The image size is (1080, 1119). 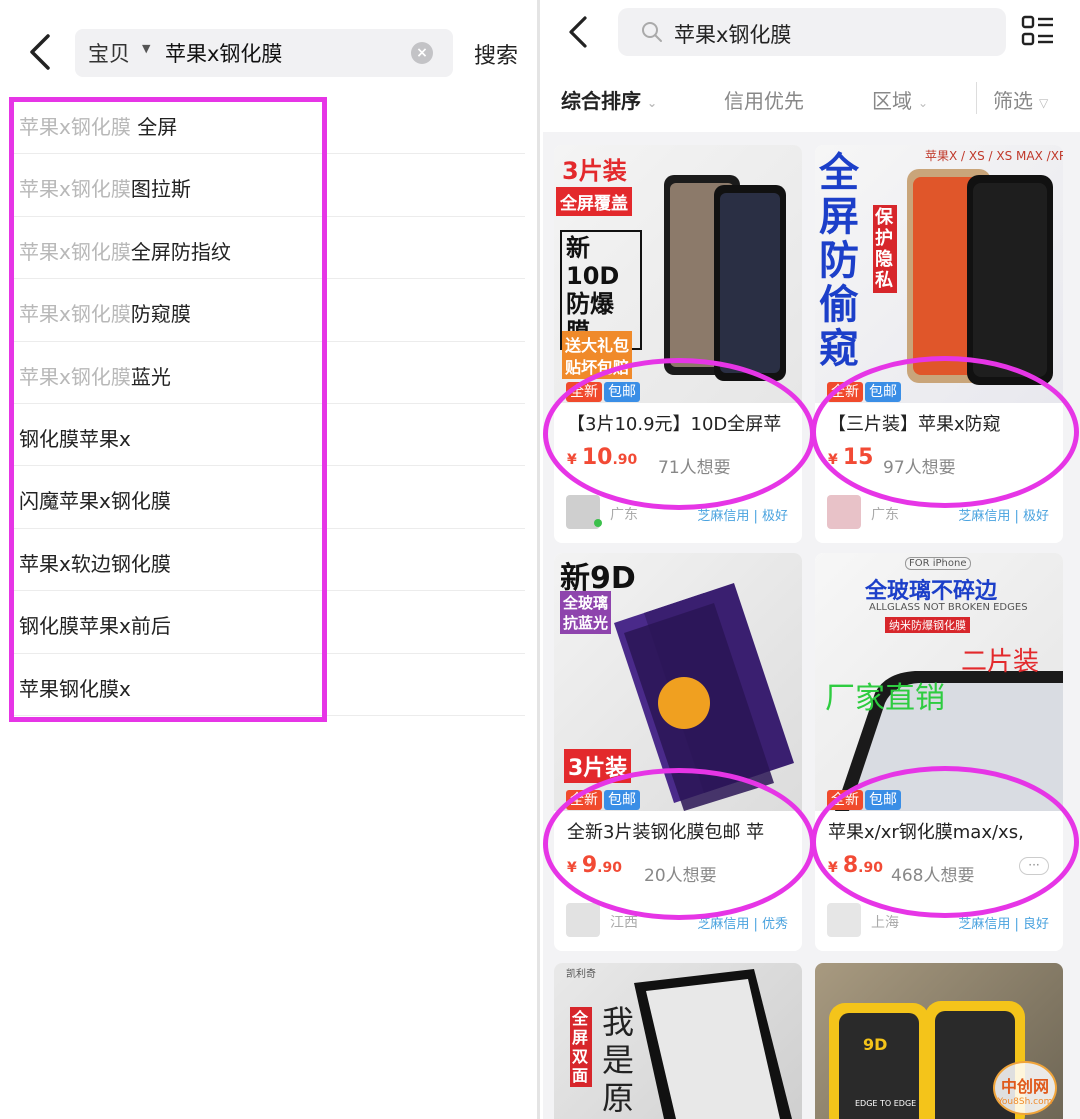 What do you see at coordinates (581, 1047) in the screenshot?
I see `image-caption: 全屏双面` at bounding box center [581, 1047].